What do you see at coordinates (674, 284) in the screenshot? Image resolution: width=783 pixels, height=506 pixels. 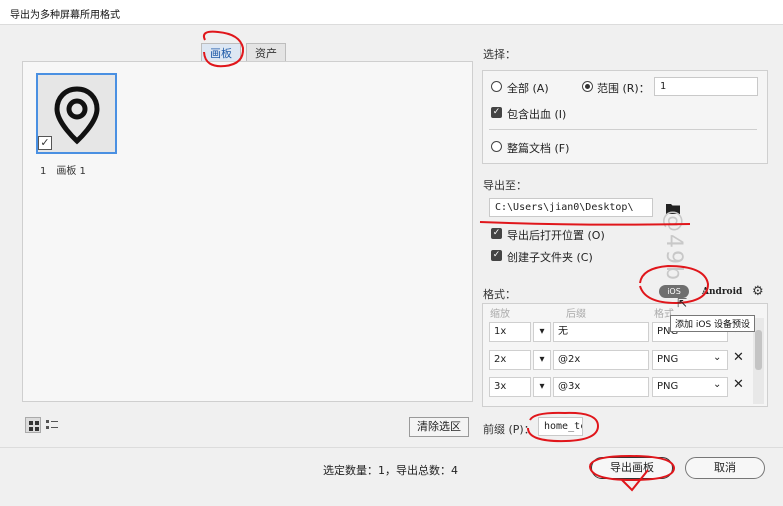 I see `ios-annotation-circle` at bounding box center [674, 284].